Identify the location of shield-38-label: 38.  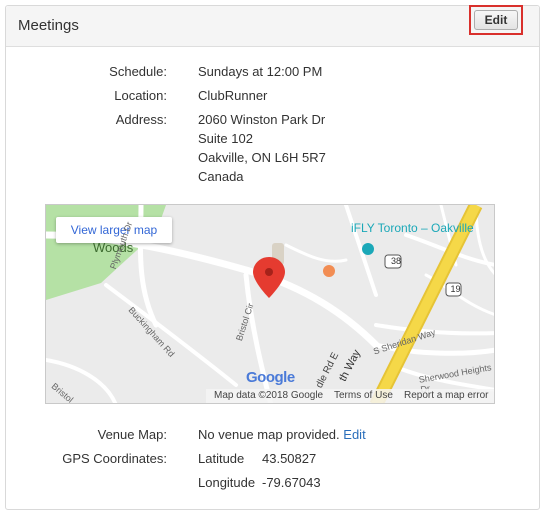
(395, 261).